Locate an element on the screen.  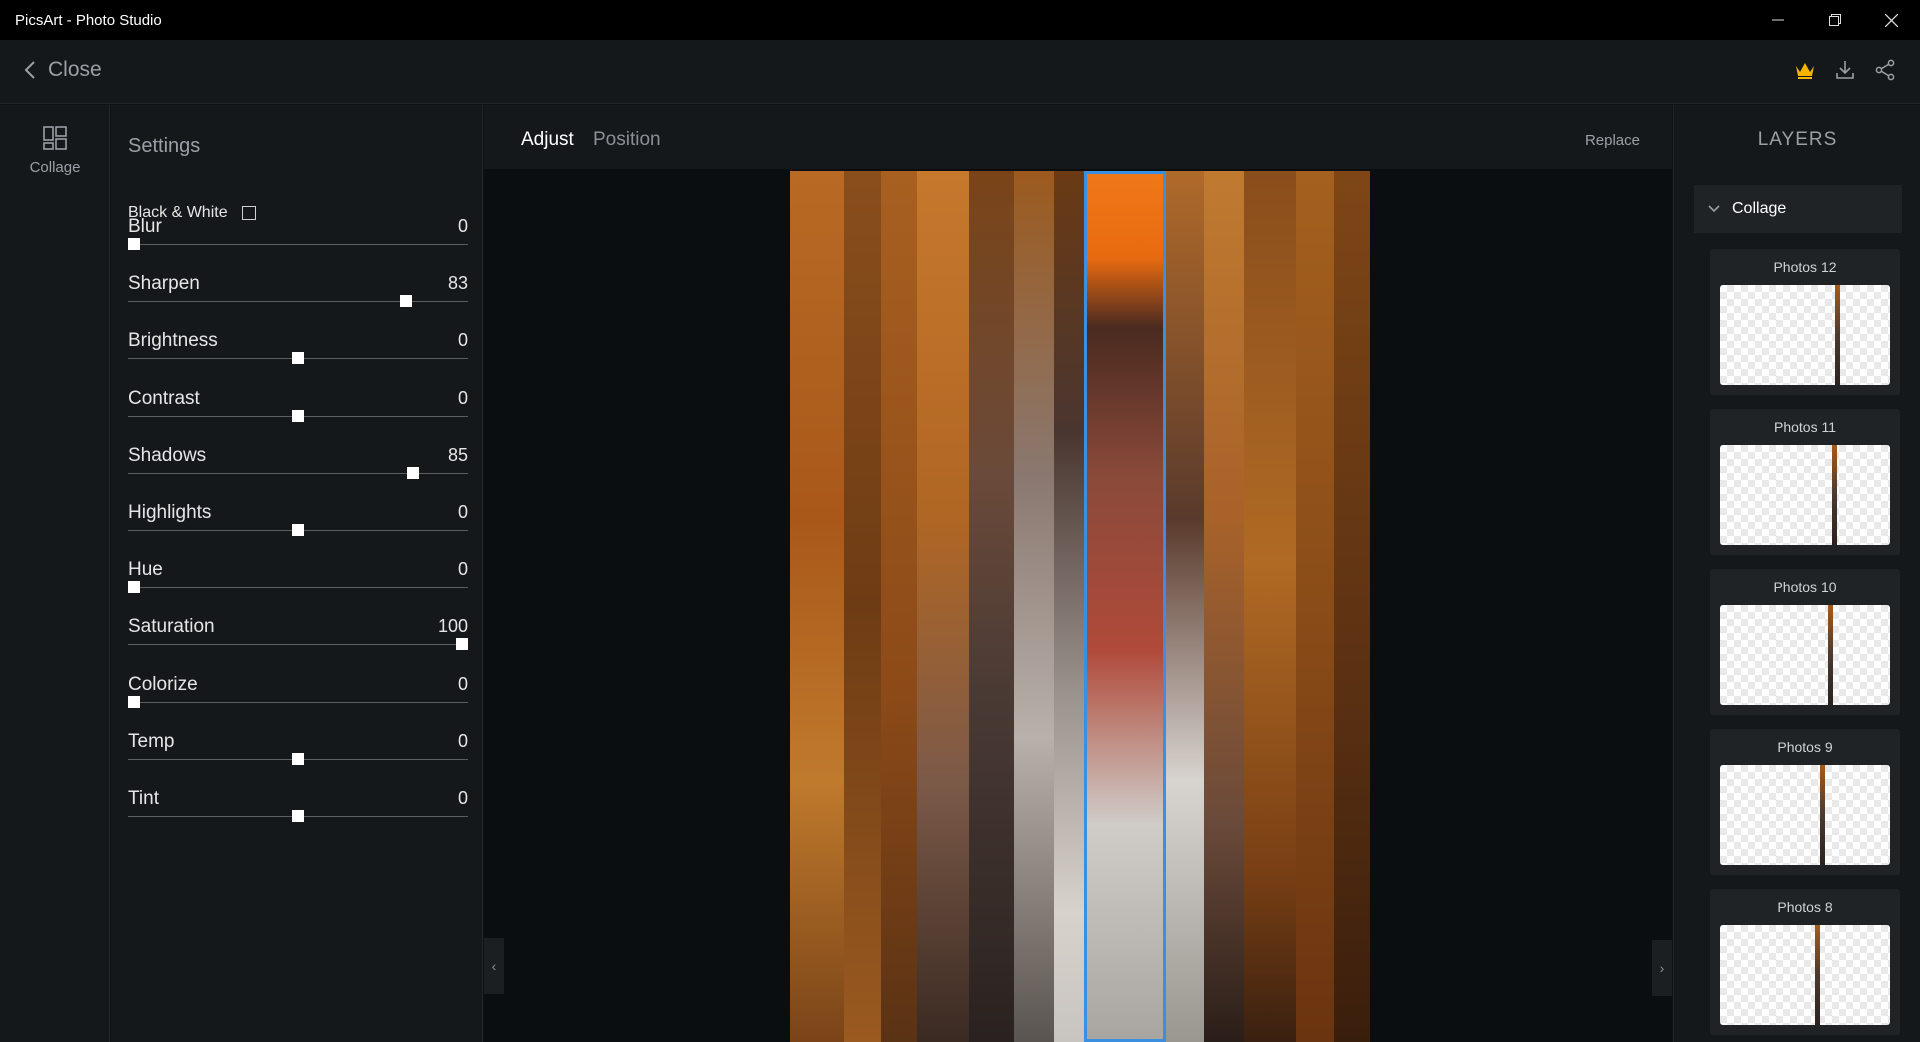
slider-tint: Tint 0 is located at coordinates (298, 813).